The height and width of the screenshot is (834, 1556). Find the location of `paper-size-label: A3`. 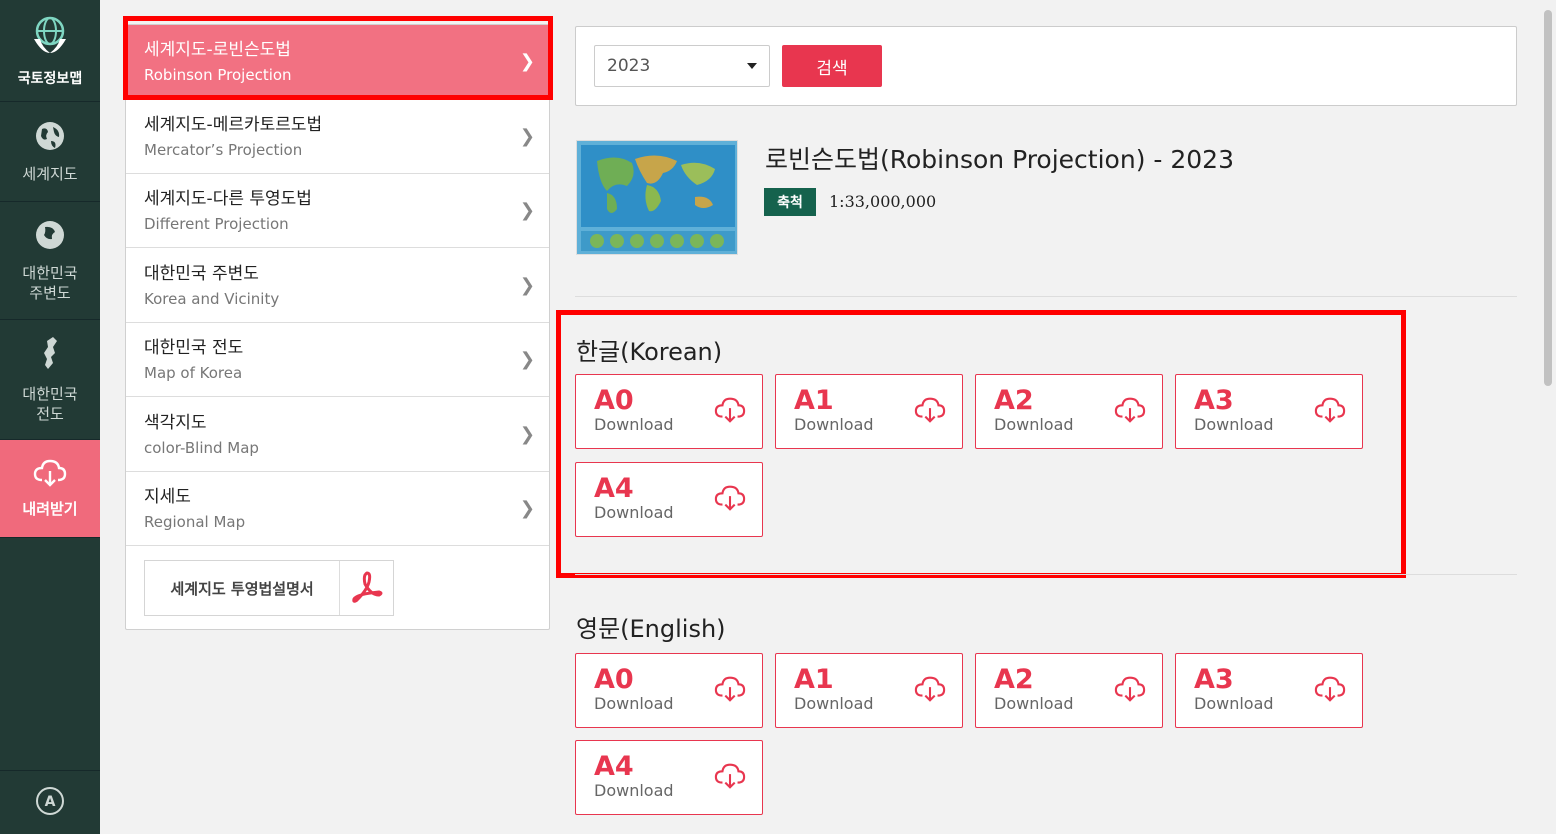

paper-size-label: A3 is located at coordinates (1214, 679).